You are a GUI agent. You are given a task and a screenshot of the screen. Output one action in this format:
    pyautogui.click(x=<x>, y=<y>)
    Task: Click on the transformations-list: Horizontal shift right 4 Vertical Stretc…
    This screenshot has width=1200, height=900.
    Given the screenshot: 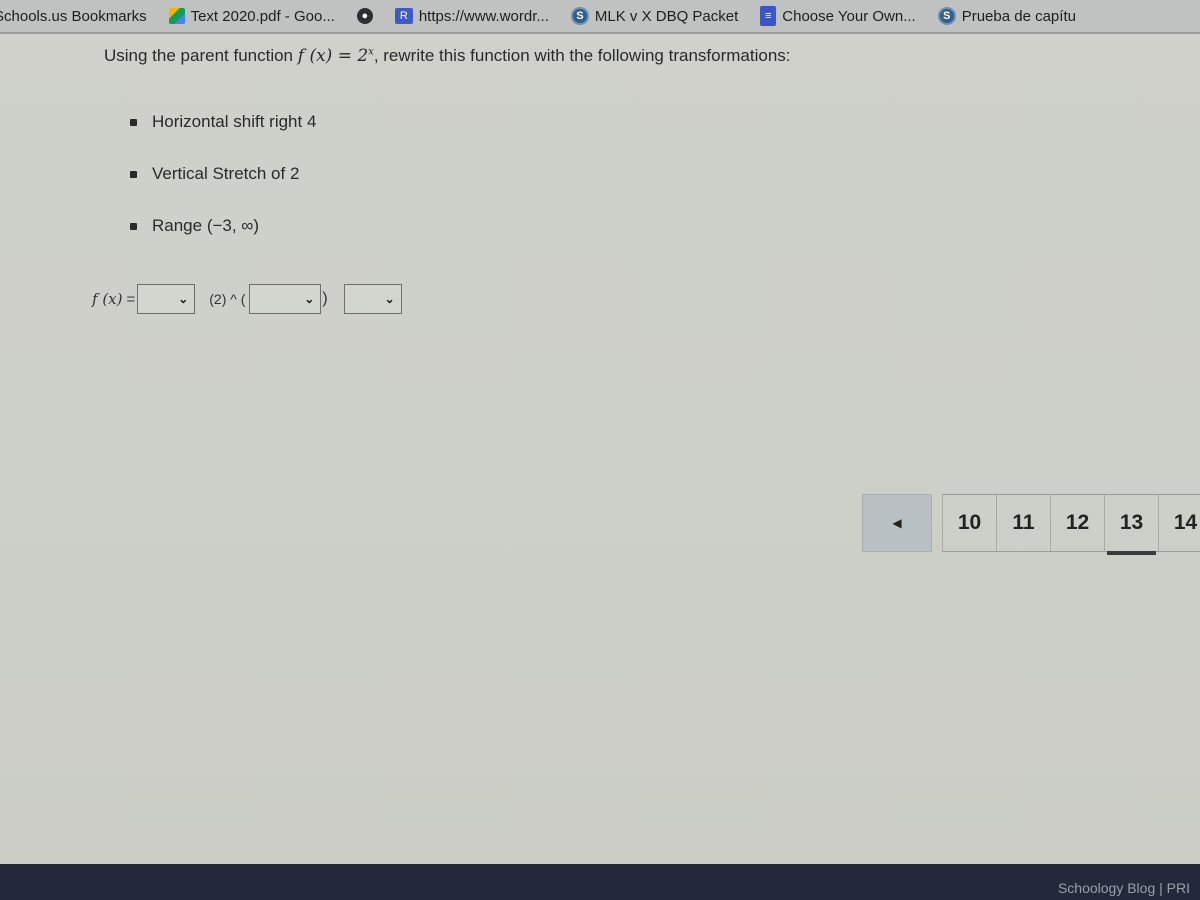 What is the action you would take?
    pyautogui.click(x=218, y=182)
    